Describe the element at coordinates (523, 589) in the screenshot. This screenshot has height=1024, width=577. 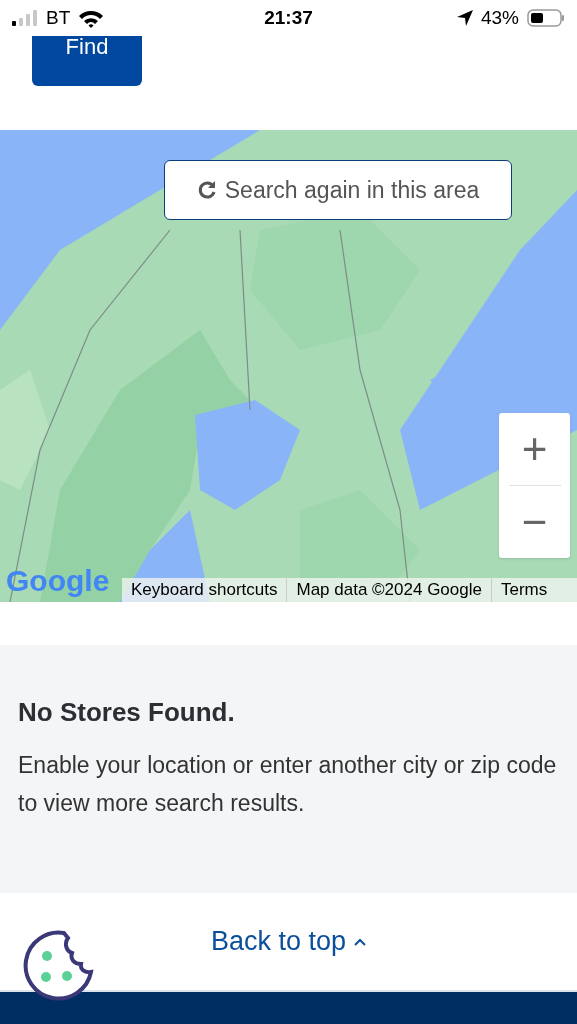
I see `attribution-link: Terms` at that location.